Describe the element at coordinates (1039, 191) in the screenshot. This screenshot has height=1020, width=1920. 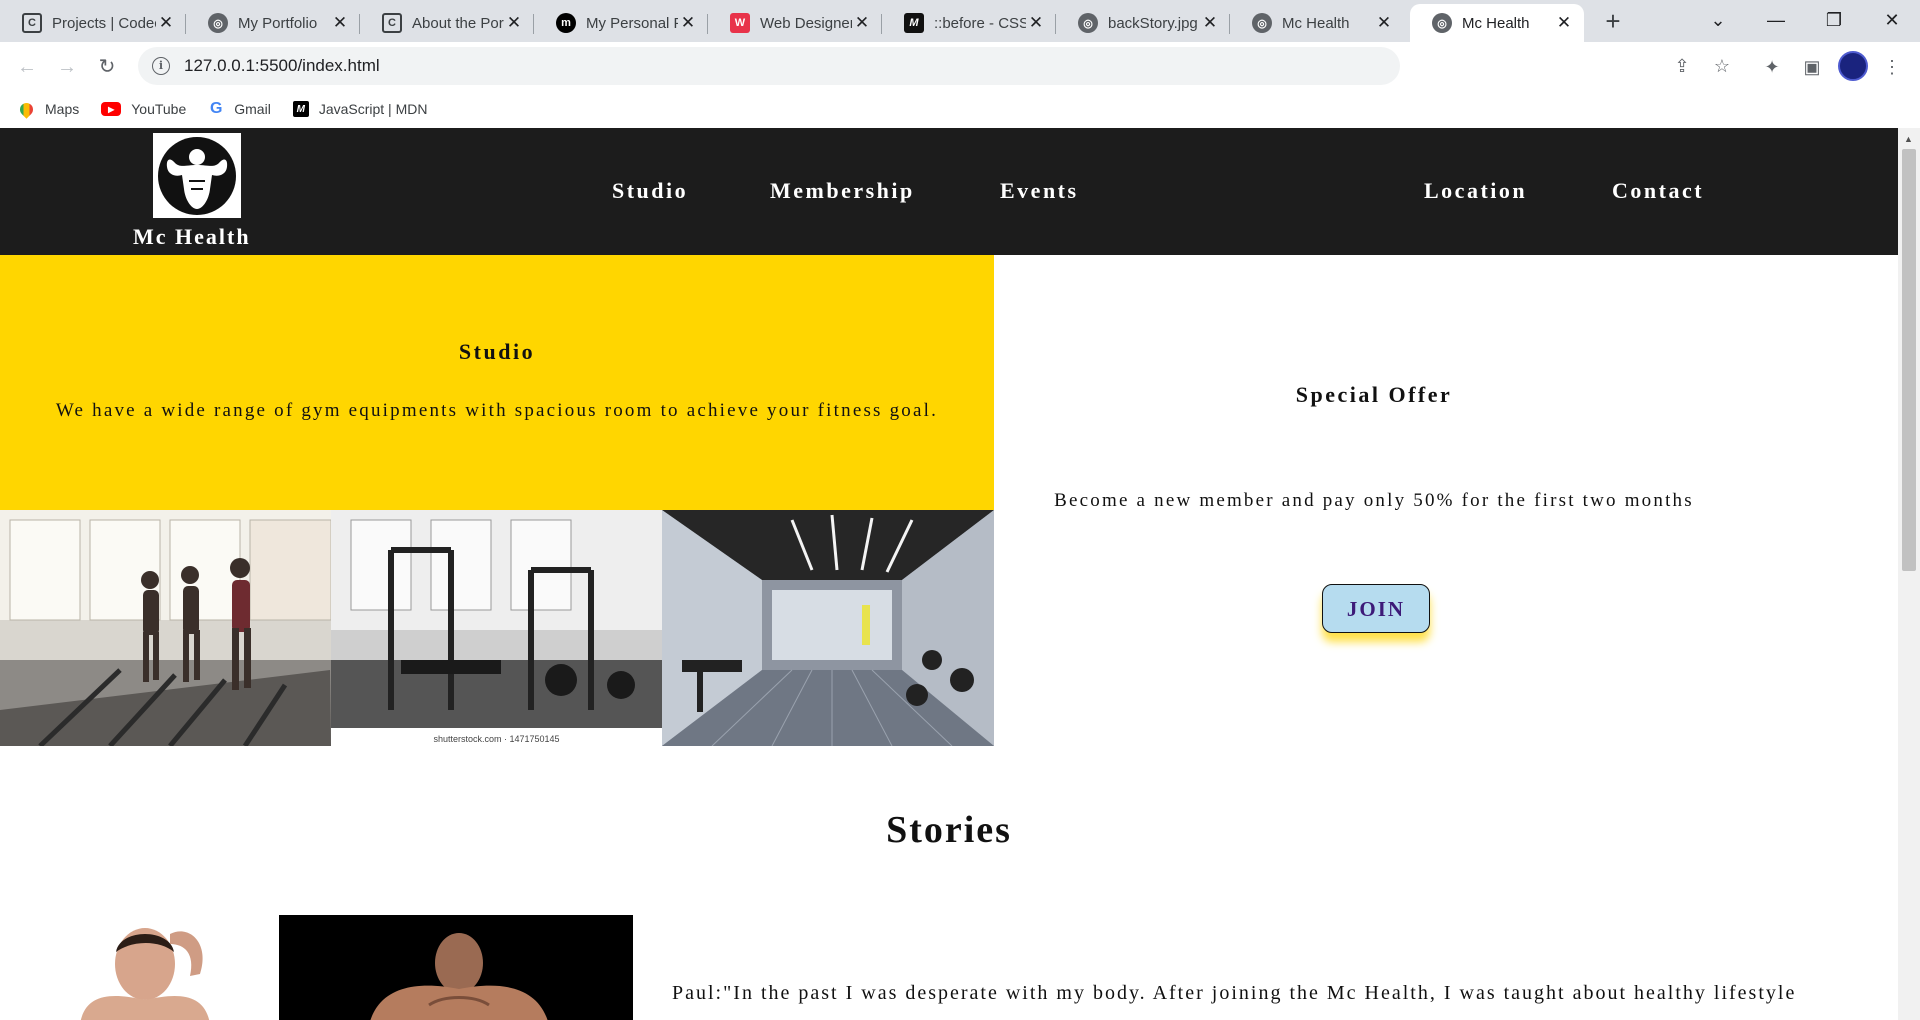
I see `nav-events: Events` at that location.